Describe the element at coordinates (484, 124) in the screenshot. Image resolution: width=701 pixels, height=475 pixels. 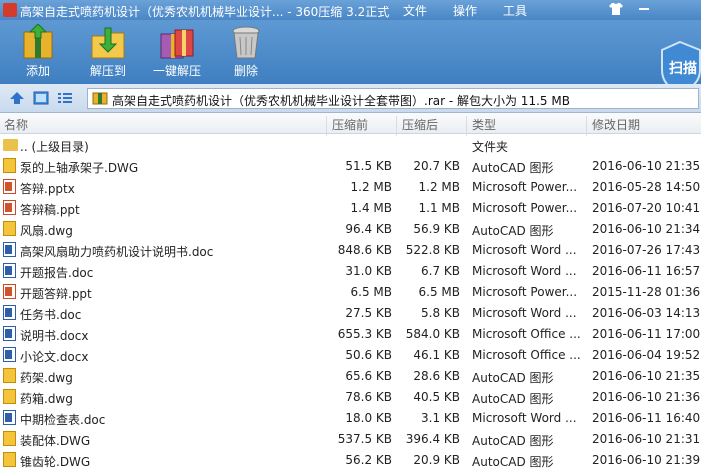
I see `column-type: 类型` at that location.